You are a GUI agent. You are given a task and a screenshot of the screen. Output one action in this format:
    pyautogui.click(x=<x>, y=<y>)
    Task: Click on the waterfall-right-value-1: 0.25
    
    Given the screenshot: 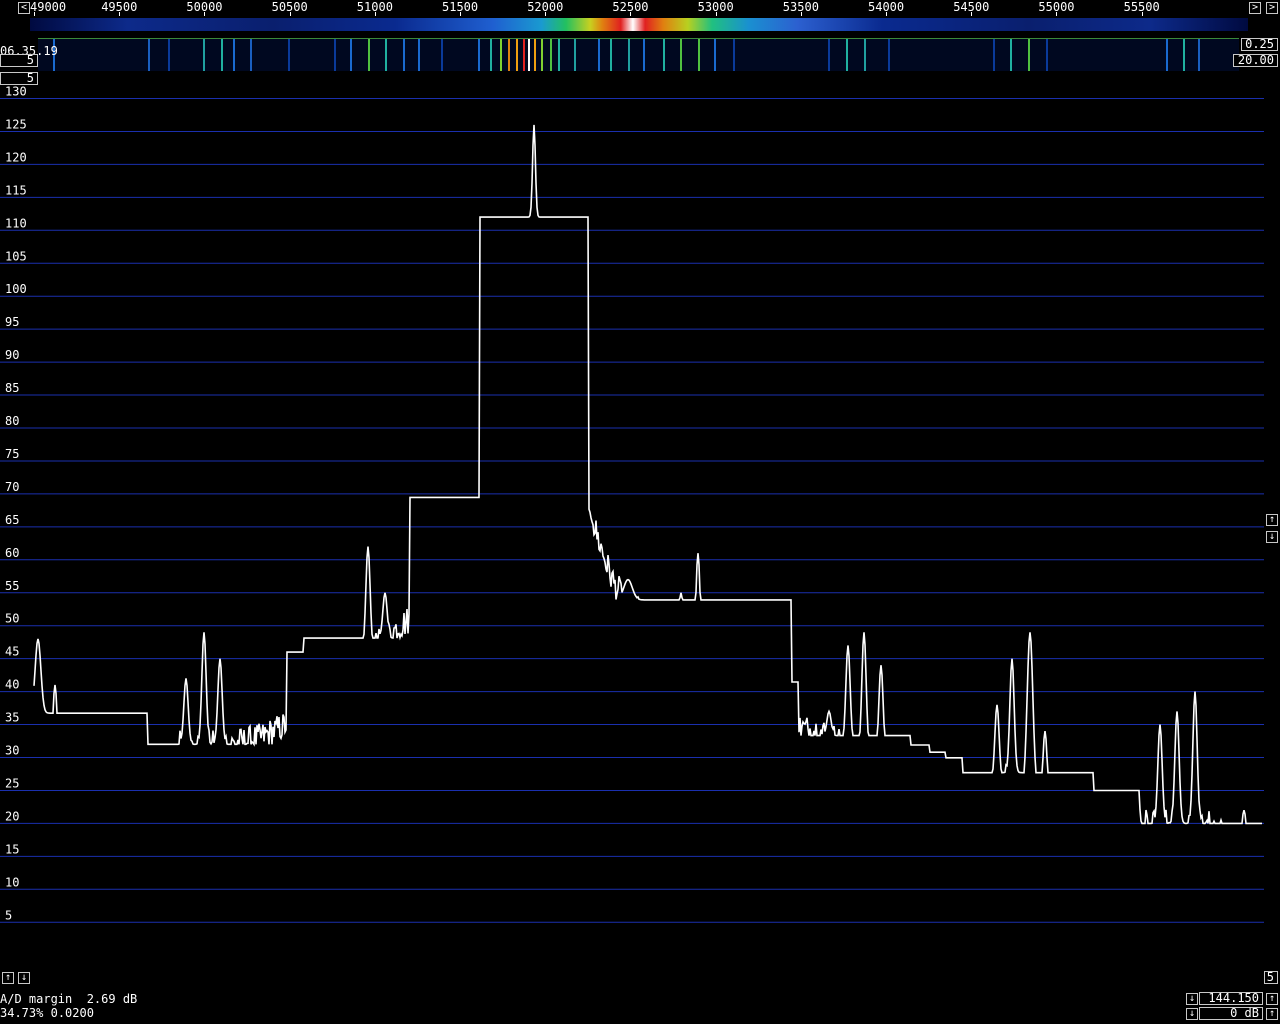 What is the action you would take?
    pyautogui.click(x=1259, y=44)
    